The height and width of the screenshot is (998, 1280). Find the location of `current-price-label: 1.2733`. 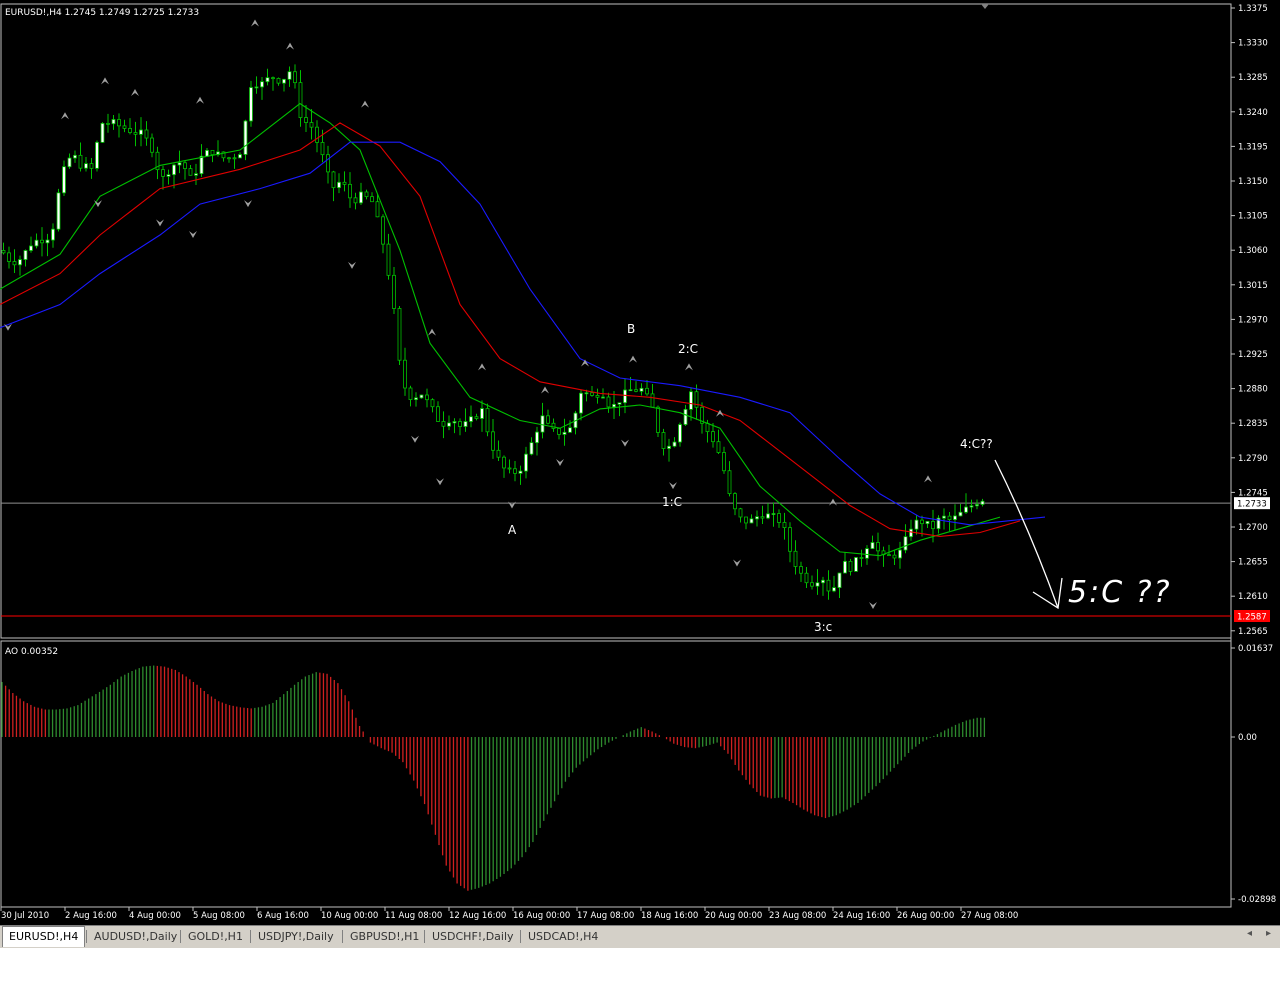

current-price-label: 1.2733 is located at coordinates (1252, 505).